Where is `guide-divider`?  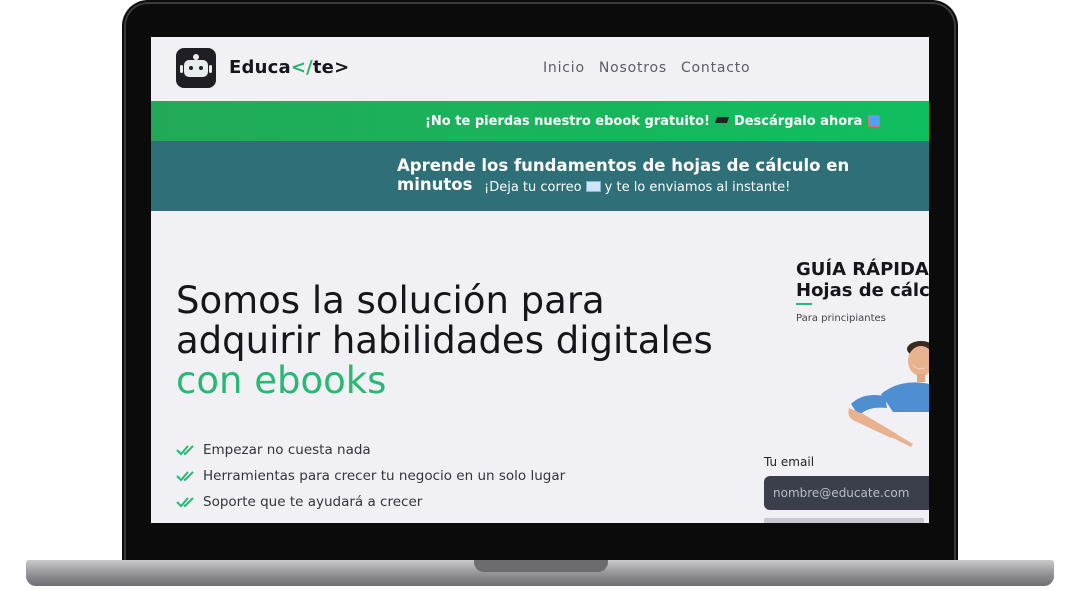 guide-divider is located at coordinates (804, 304).